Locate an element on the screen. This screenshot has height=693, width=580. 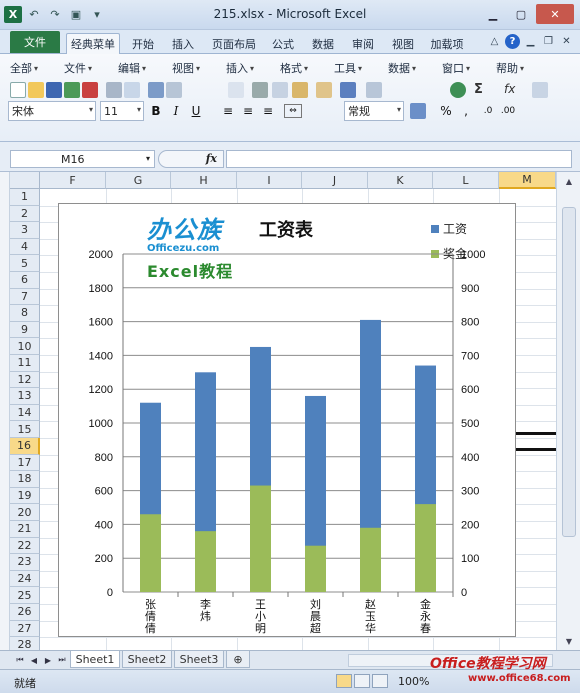
row-header-14: 14 is located at coordinates (25, 413).